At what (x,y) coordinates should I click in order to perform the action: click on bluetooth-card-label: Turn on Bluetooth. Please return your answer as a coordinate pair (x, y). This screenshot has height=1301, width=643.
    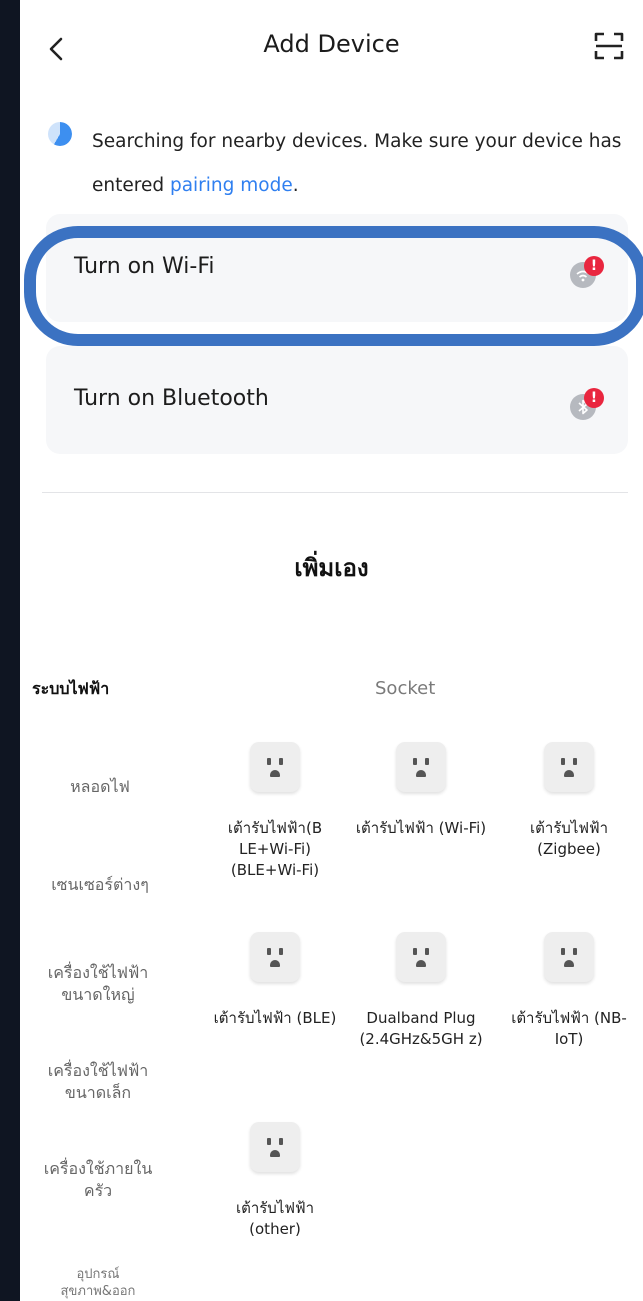
    Looking at the image, I should click on (171, 398).